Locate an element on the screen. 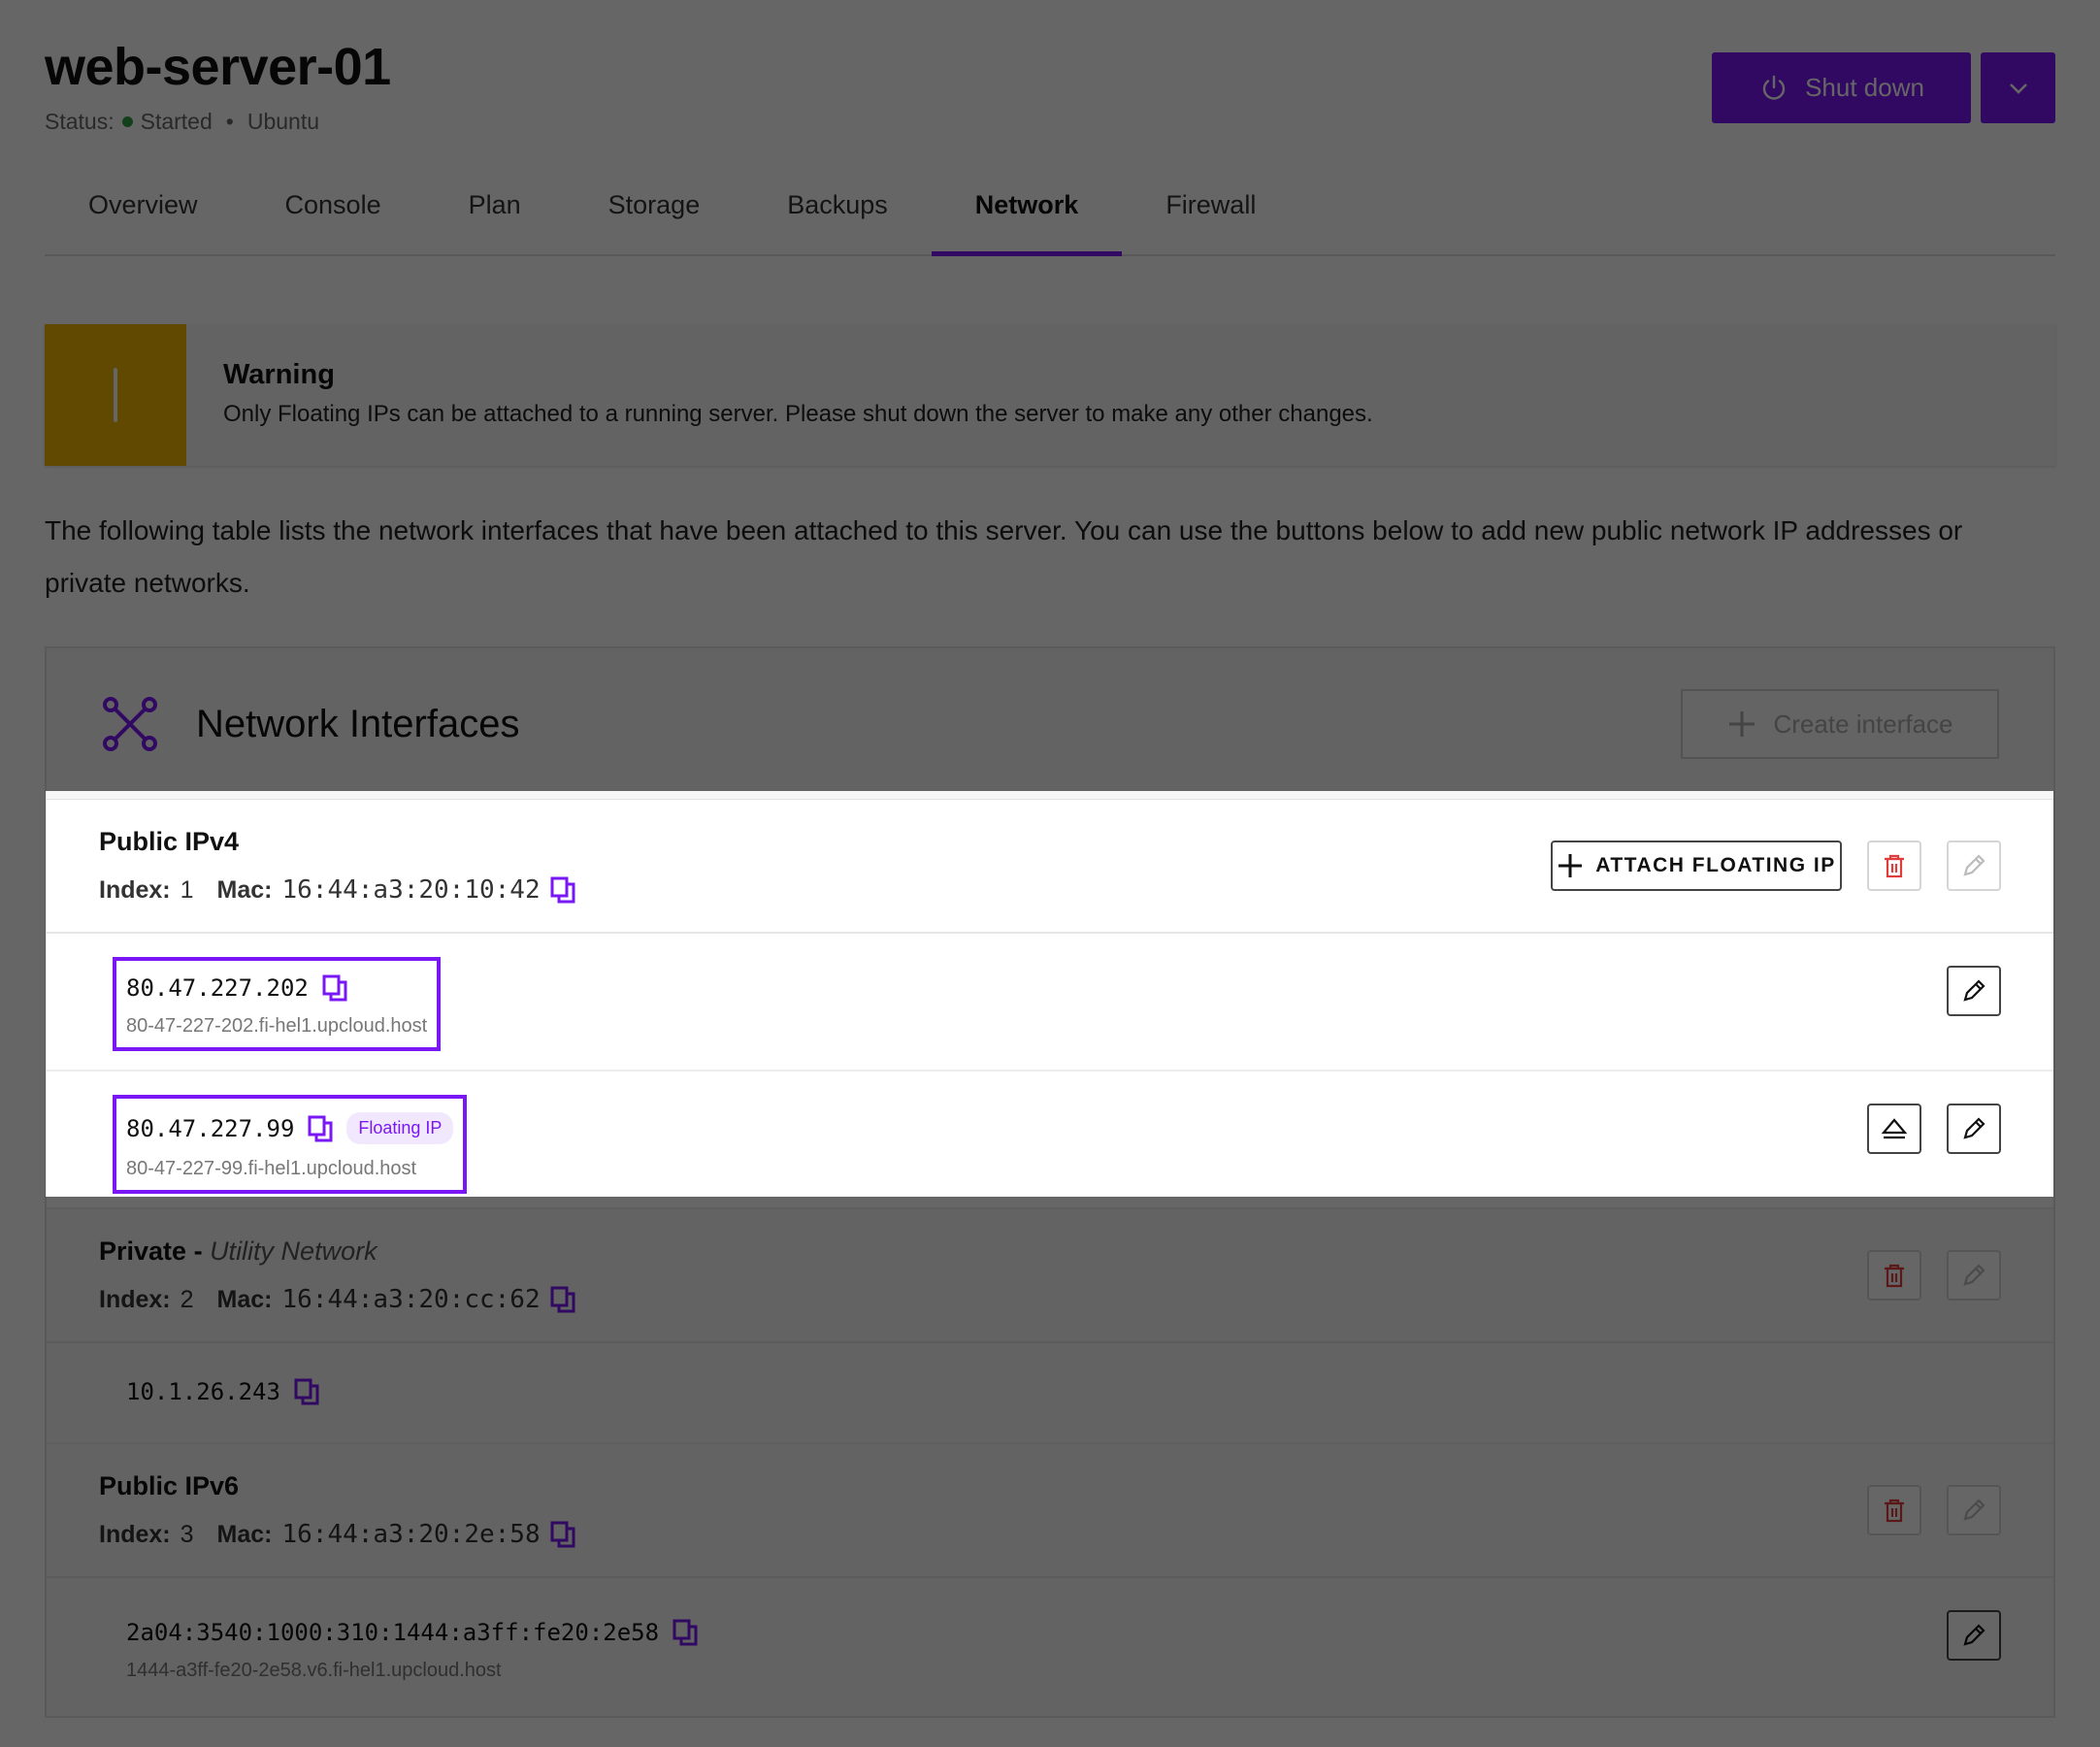  warning-title: Warning is located at coordinates (279, 374).